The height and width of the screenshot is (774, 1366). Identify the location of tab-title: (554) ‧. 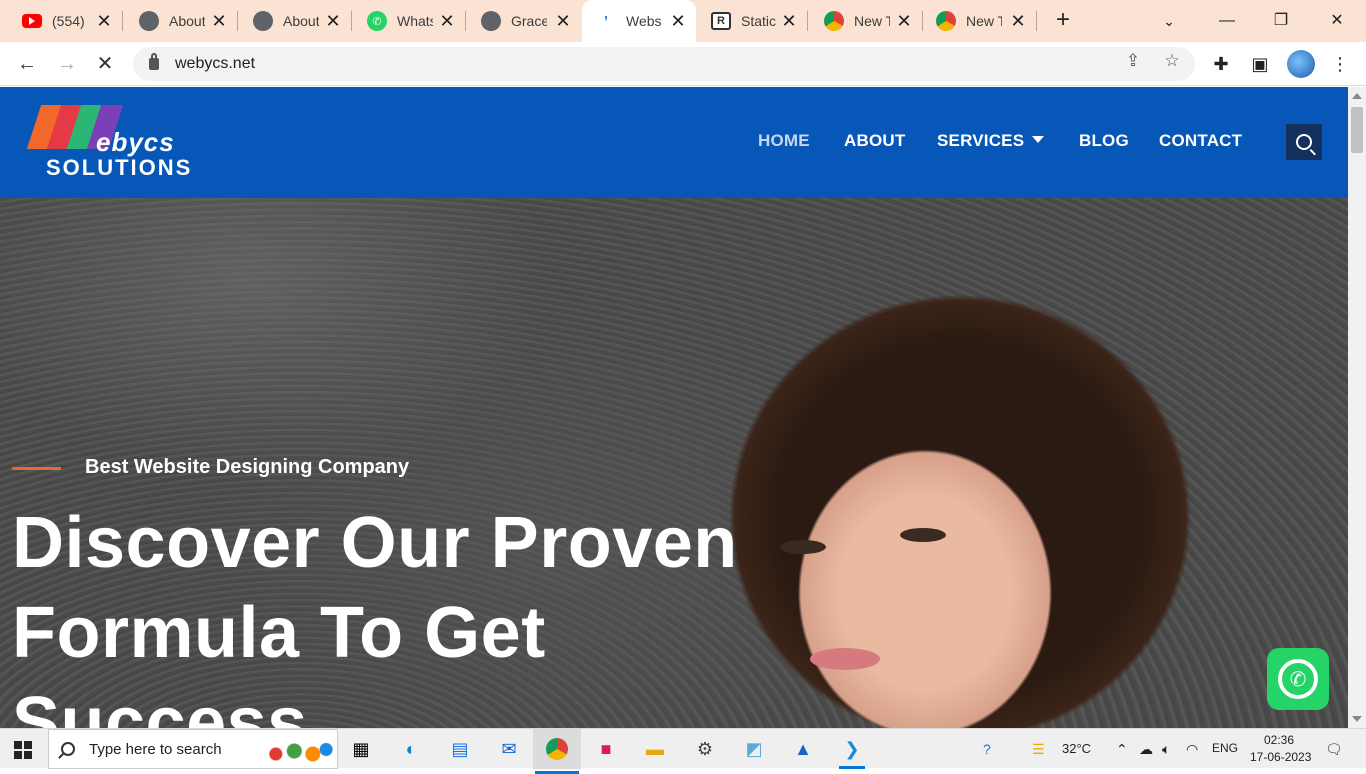
(70, 20).